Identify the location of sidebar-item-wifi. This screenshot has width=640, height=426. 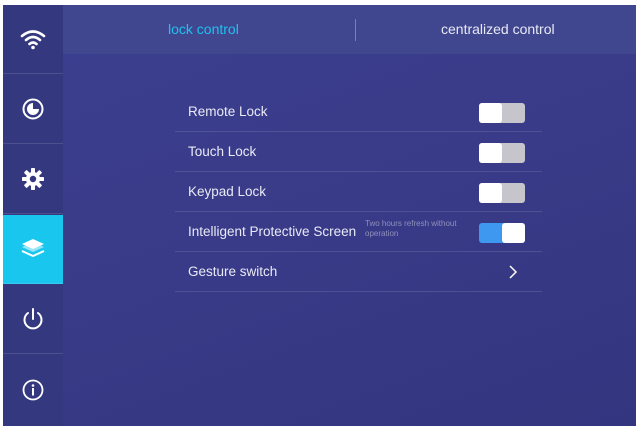
(33, 39).